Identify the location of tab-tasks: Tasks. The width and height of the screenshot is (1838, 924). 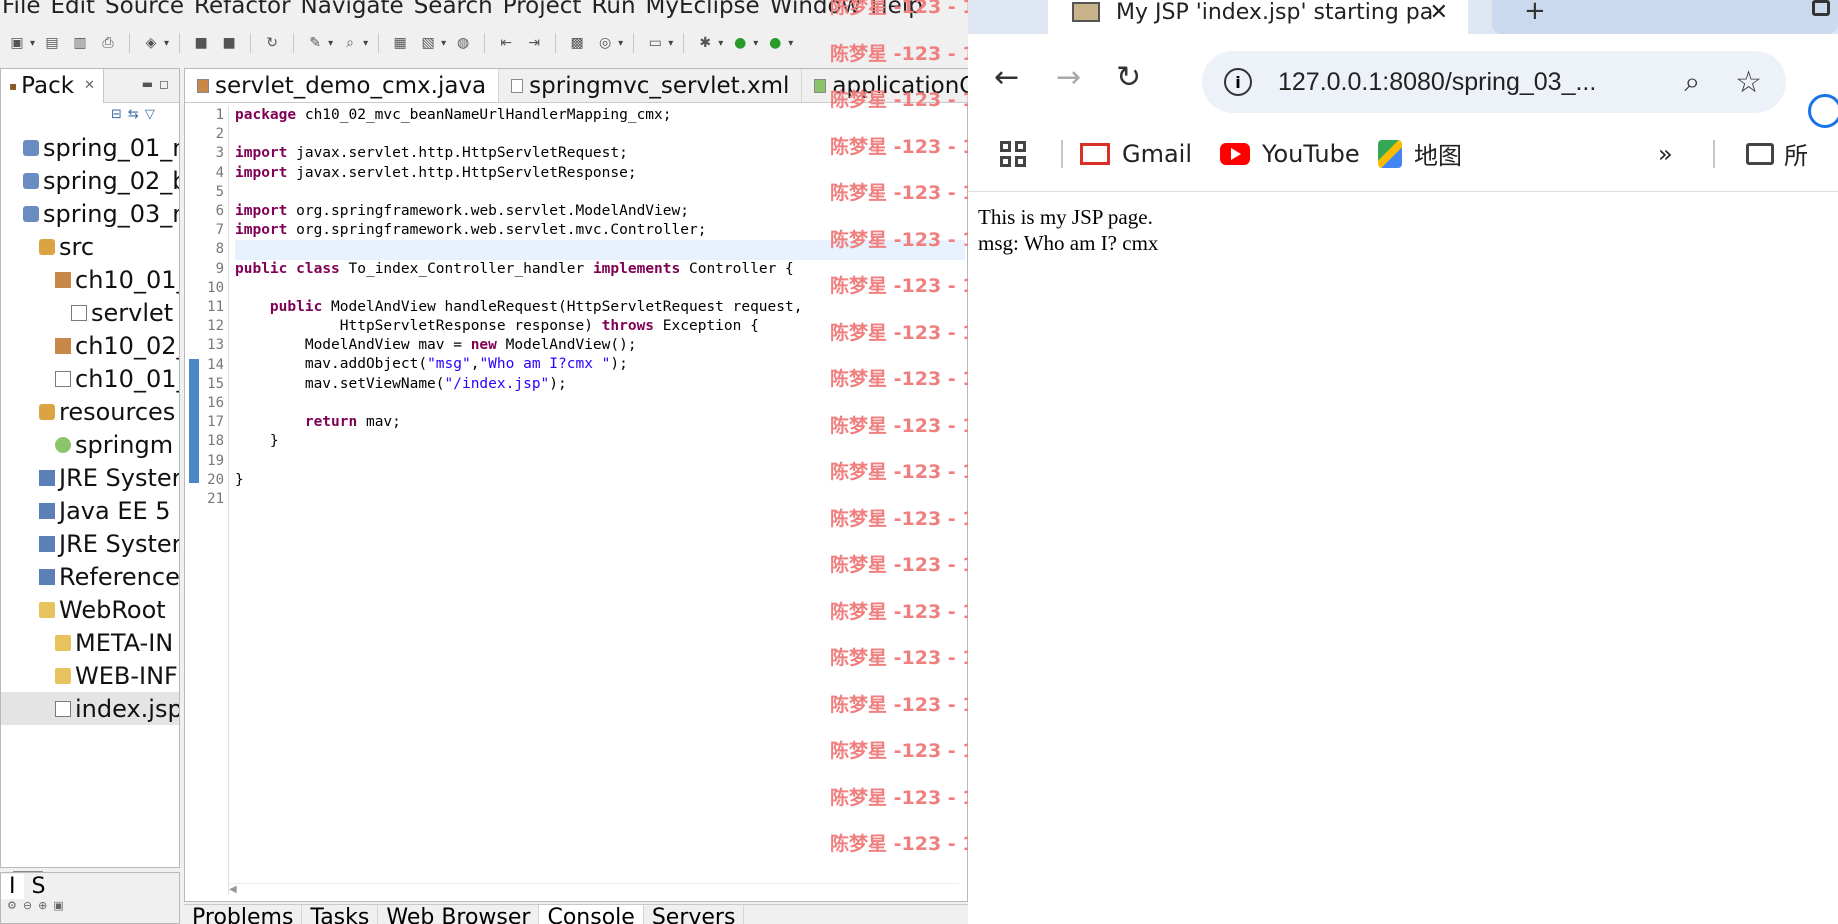
(340, 914).